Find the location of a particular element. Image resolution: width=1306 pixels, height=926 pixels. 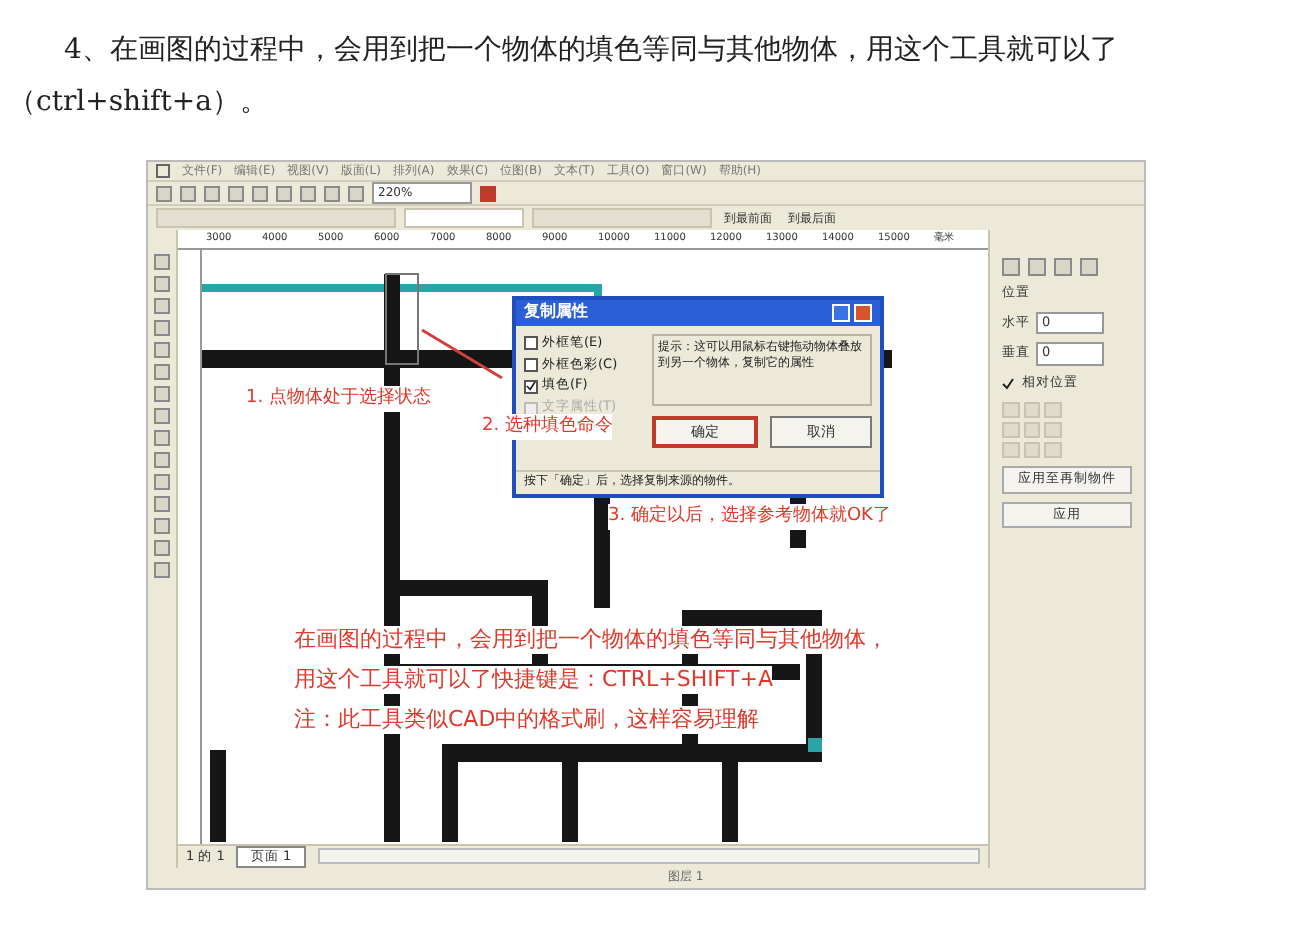

help-icon is located at coordinates (841, 312).